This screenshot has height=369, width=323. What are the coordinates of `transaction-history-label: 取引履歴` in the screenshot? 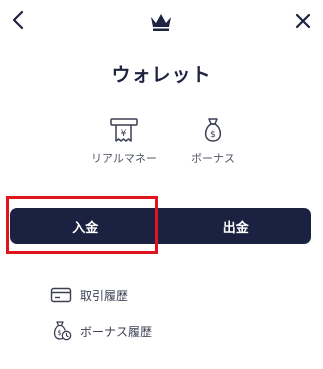 It's located at (104, 295).